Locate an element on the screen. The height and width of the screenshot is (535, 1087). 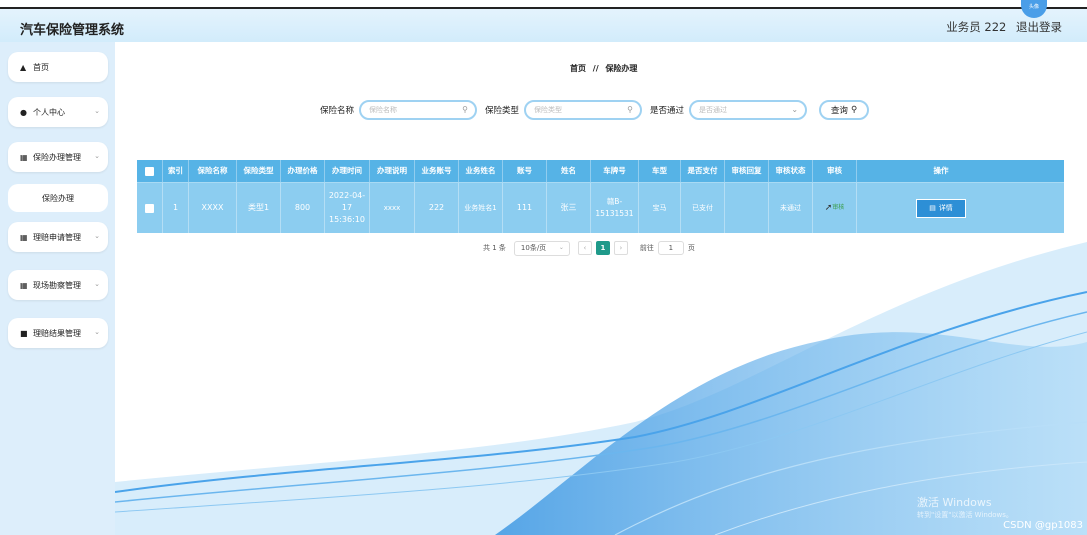
column-header: 是否支付 is located at coordinates (703, 171).